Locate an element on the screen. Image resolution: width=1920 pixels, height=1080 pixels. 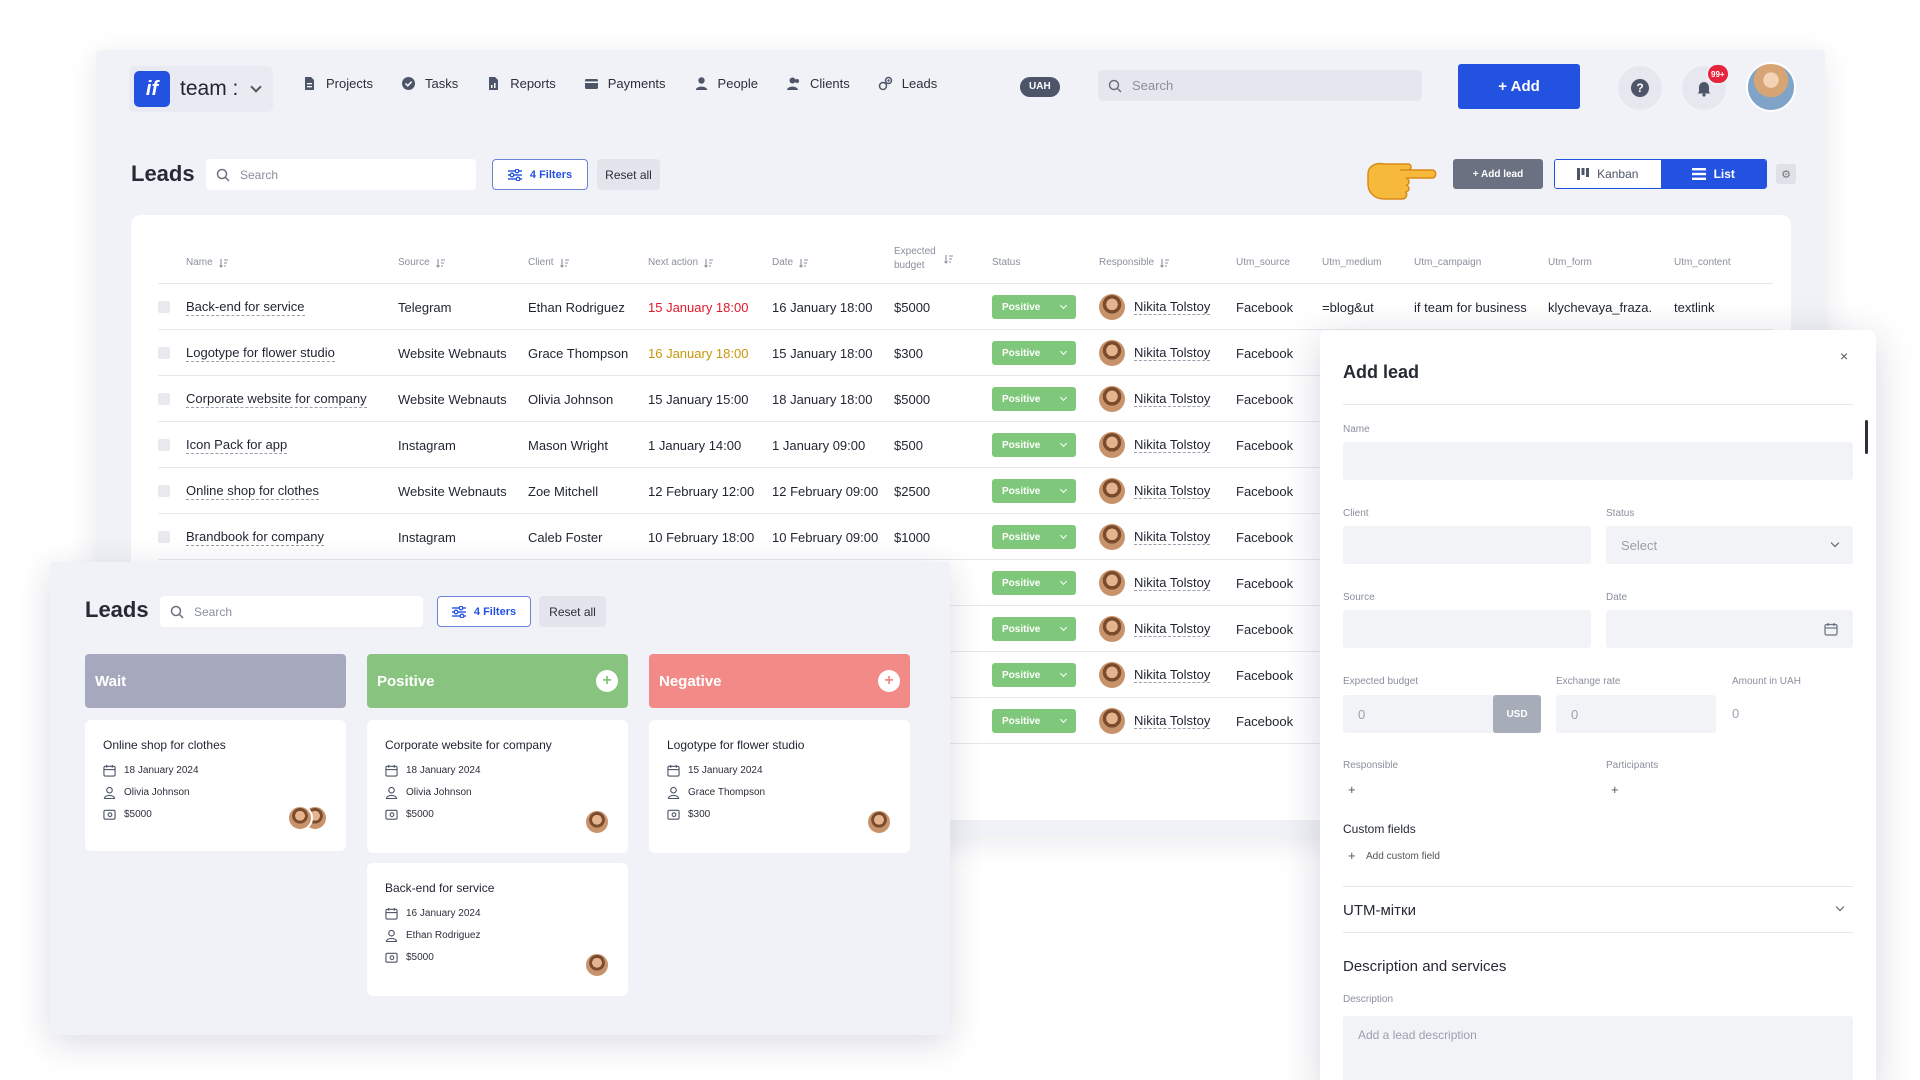
name-field is located at coordinates (1598, 461).